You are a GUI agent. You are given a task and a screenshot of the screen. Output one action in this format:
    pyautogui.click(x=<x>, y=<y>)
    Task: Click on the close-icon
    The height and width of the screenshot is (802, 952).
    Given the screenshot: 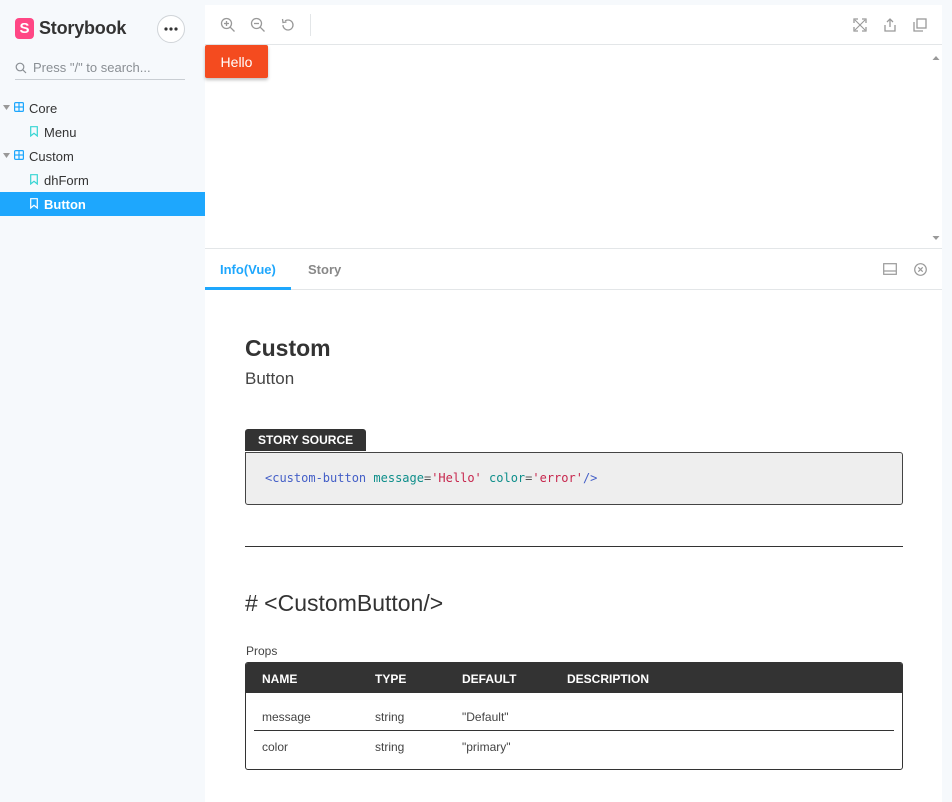 What is the action you would take?
    pyautogui.click(x=920, y=269)
    